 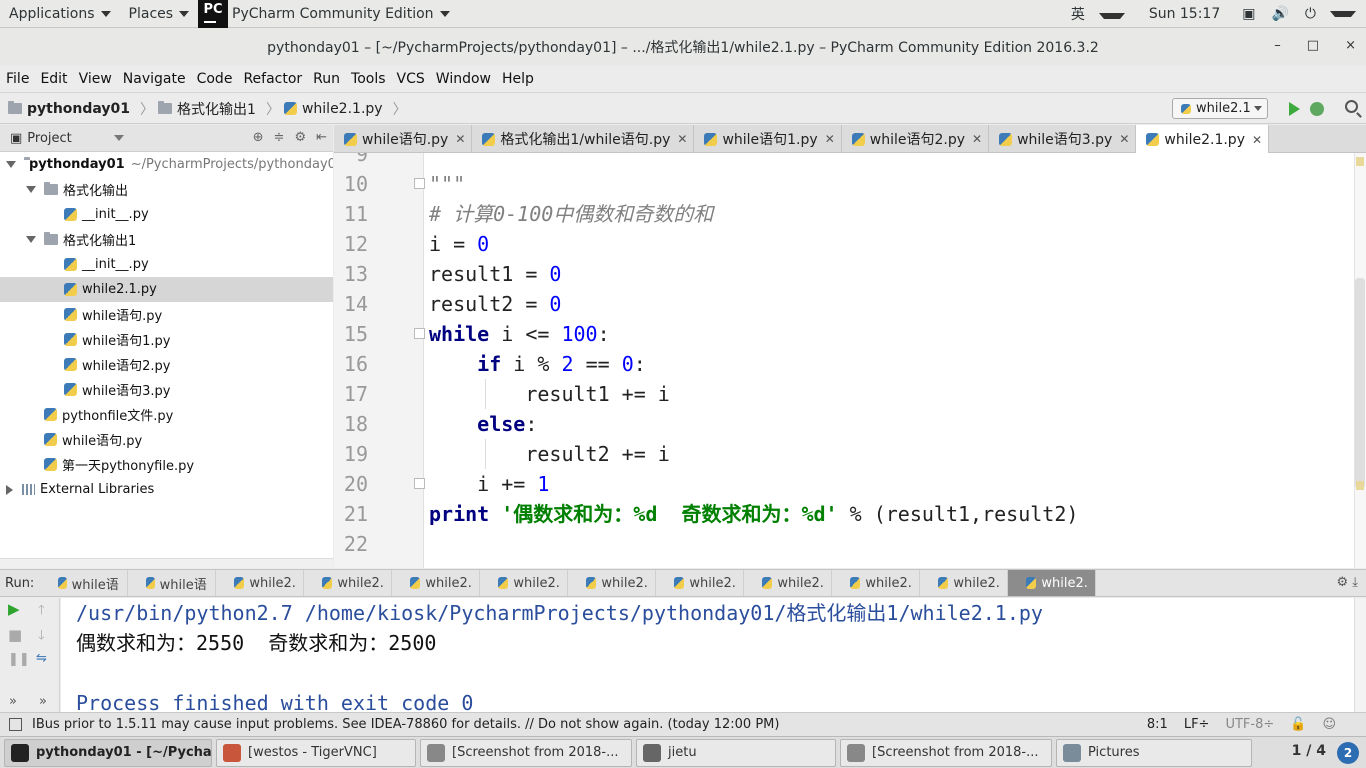 I want to click on menu-navigate: Navigate, so click(x=154, y=79).